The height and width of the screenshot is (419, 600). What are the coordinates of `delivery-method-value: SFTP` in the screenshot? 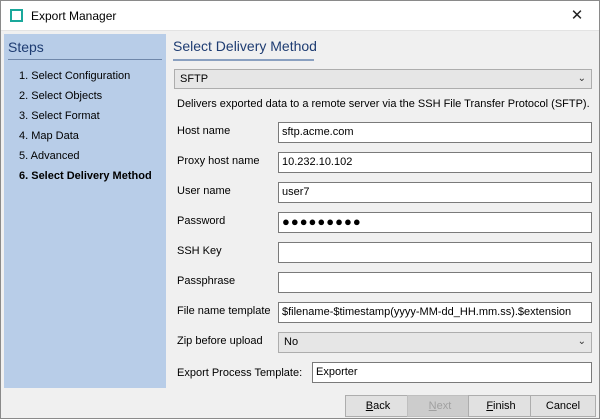 It's located at (194, 79).